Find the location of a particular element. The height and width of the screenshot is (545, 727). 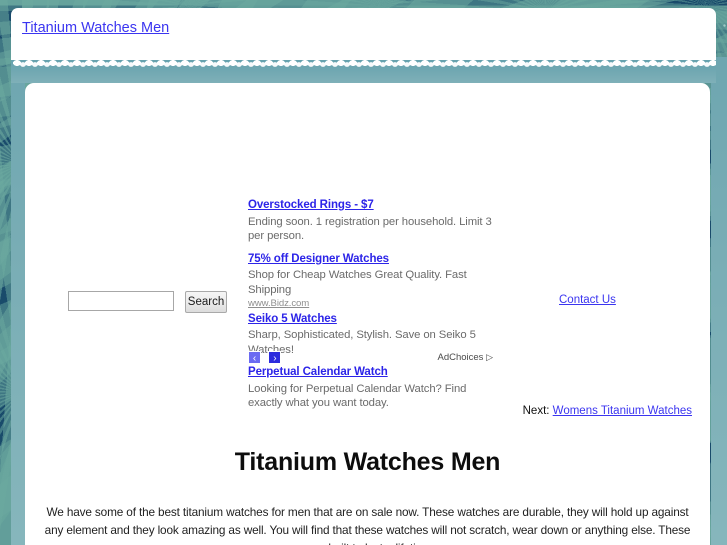

header-card: Titanium Watches Men is located at coordinates (363, 32).